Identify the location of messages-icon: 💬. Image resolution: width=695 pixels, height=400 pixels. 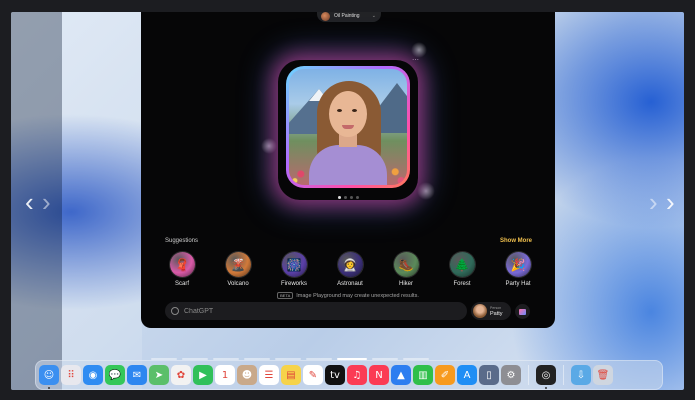
(115, 375).